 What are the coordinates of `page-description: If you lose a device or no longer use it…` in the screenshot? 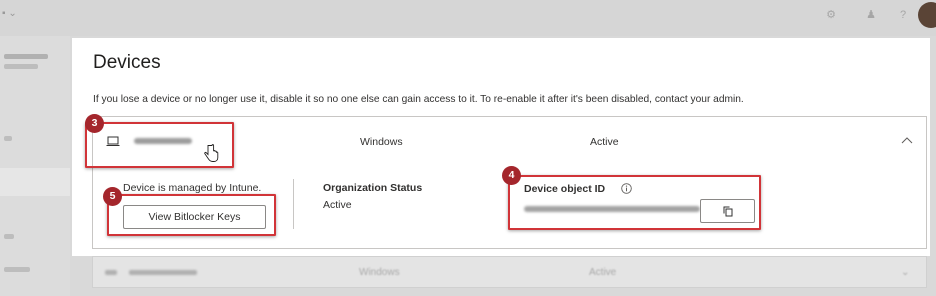 It's located at (418, 99).